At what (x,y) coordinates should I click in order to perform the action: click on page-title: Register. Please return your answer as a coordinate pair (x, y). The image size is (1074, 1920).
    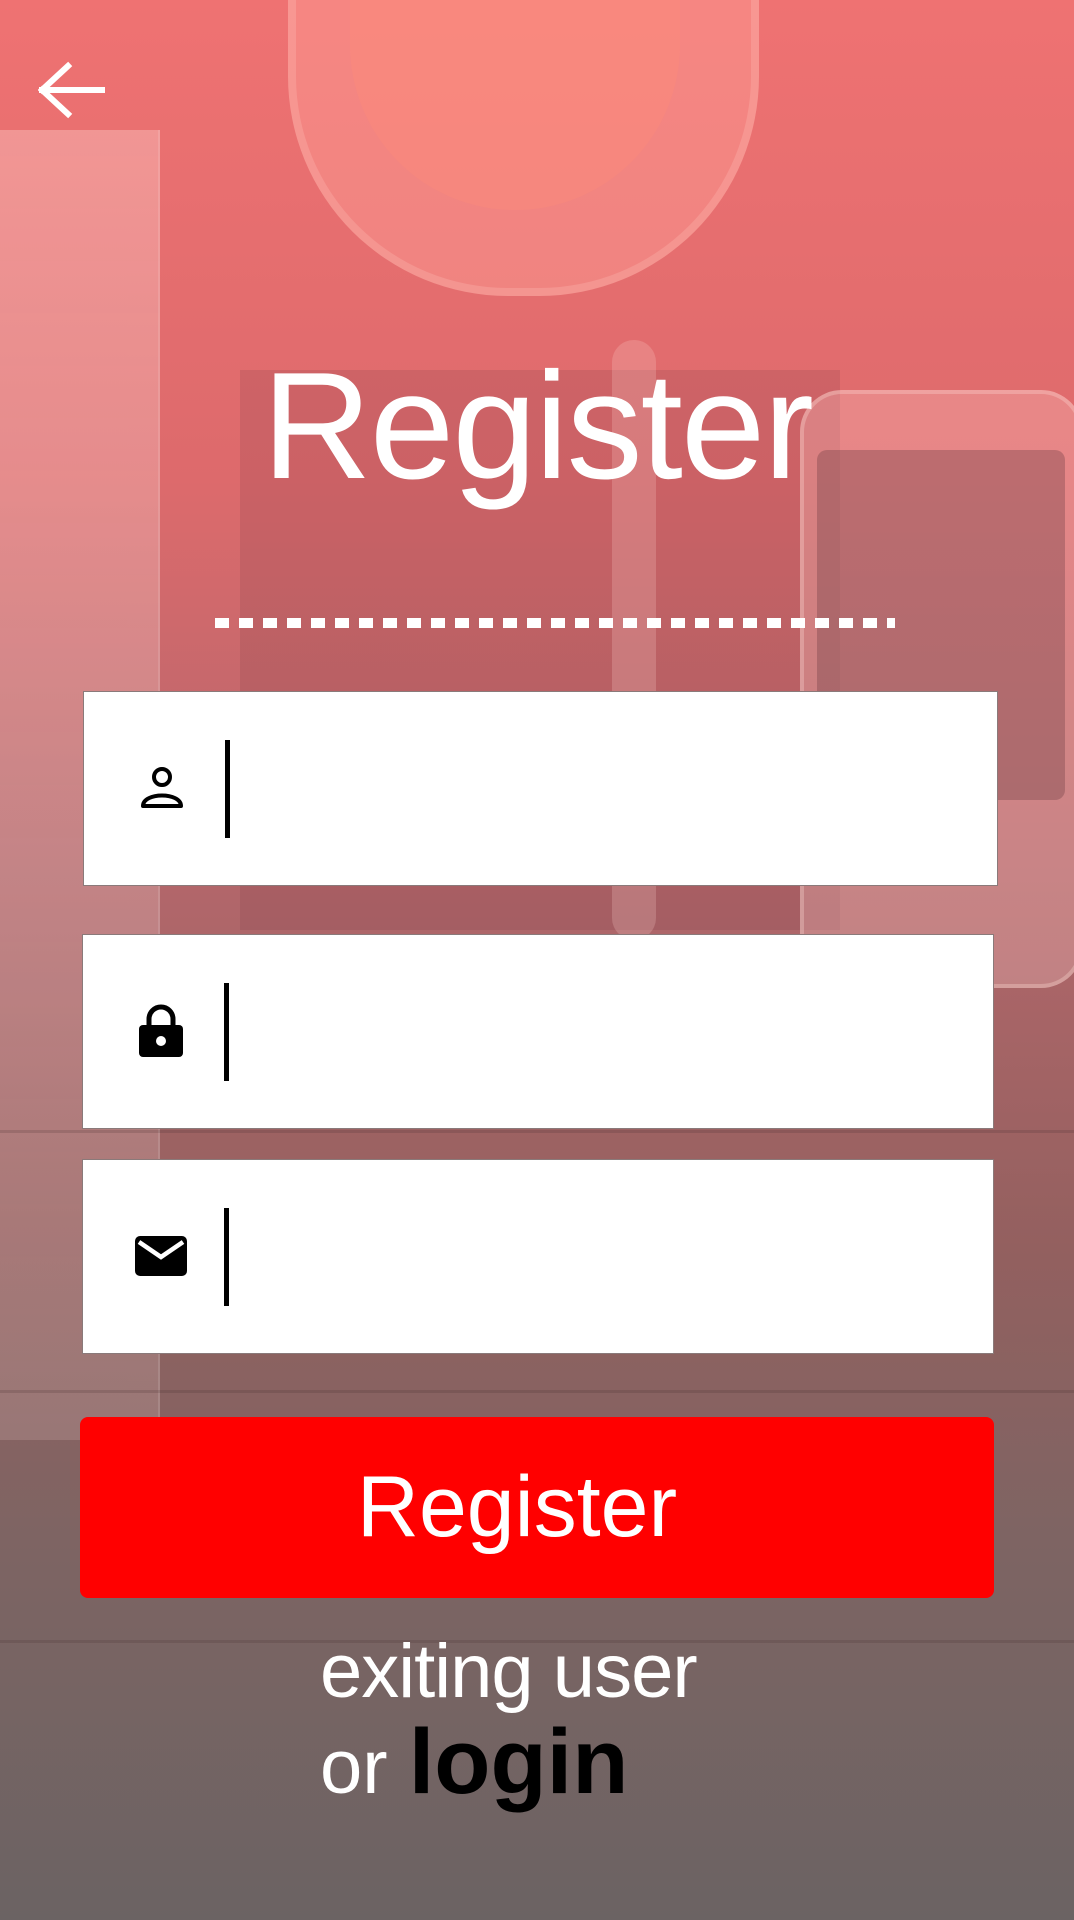
    Looking at the image, I should click on (538, 426).